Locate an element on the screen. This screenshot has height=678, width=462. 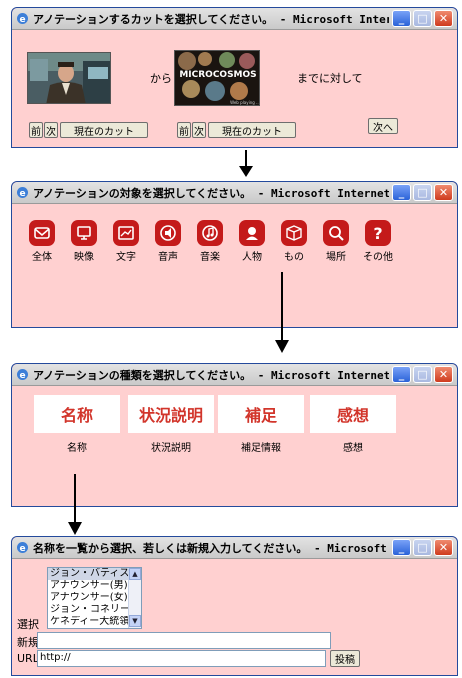
name-option: アナウンサー(男) is located at coordinates (88, 586).